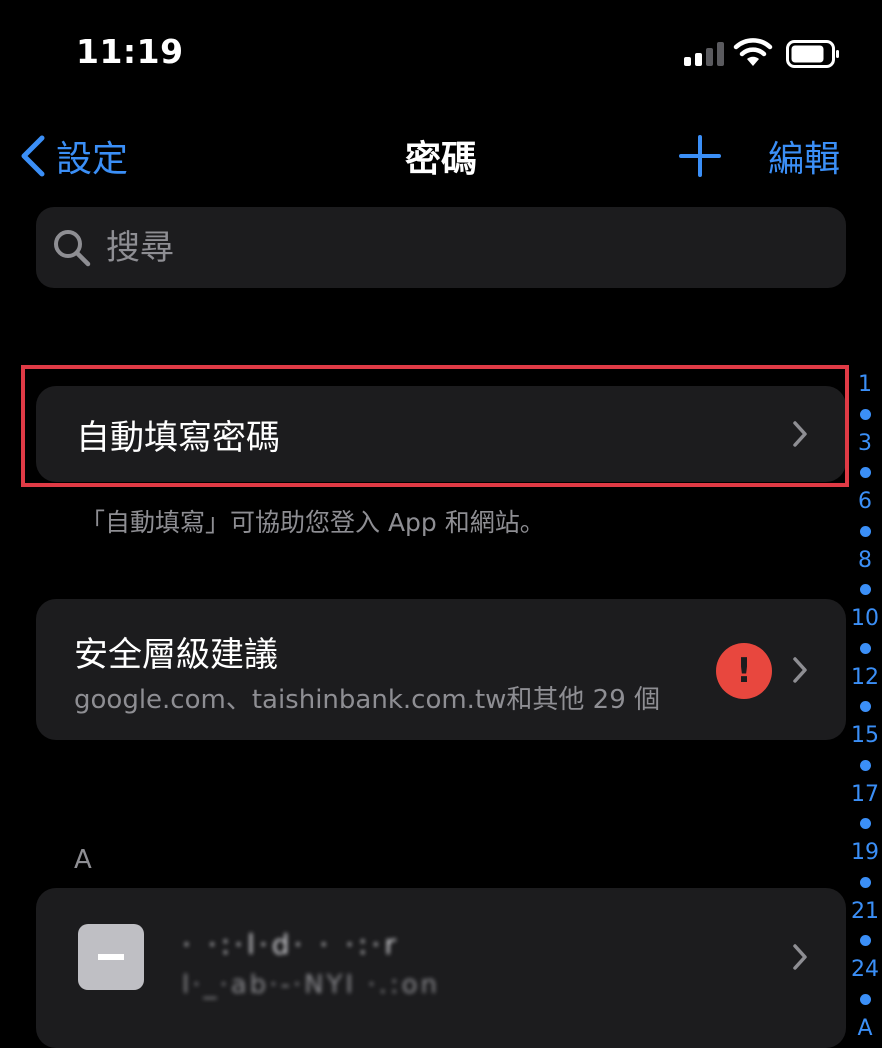 This screenshot has height=1048, width=882. Describe the element at coordinates (865, 795) in the screenshot. I see `index-item: 17` at that location.